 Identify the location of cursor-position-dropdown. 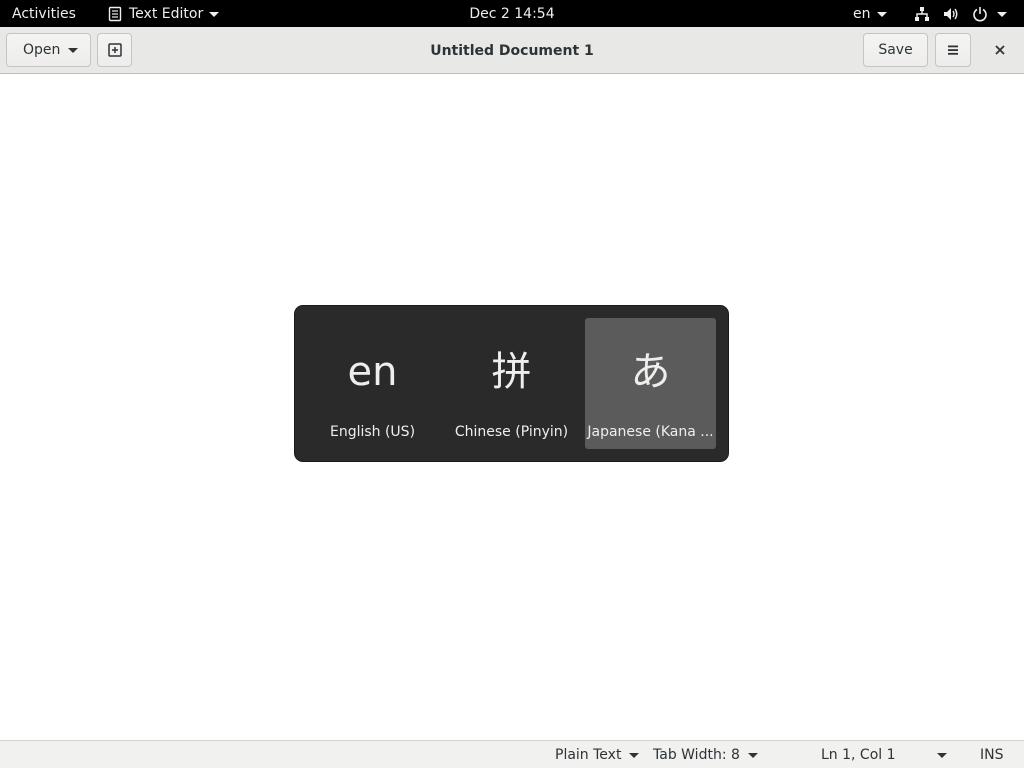
(942, 754).